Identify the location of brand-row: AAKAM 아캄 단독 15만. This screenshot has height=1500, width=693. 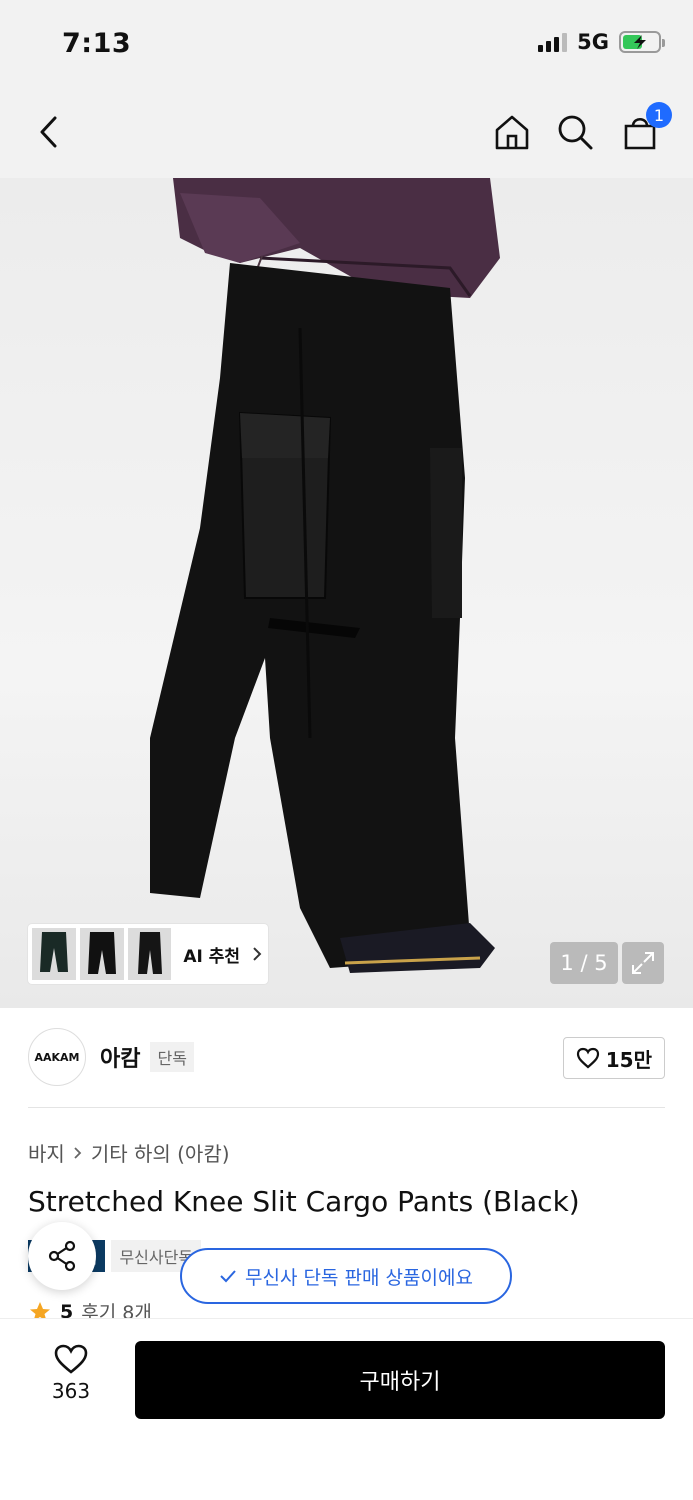
(346, 1057).